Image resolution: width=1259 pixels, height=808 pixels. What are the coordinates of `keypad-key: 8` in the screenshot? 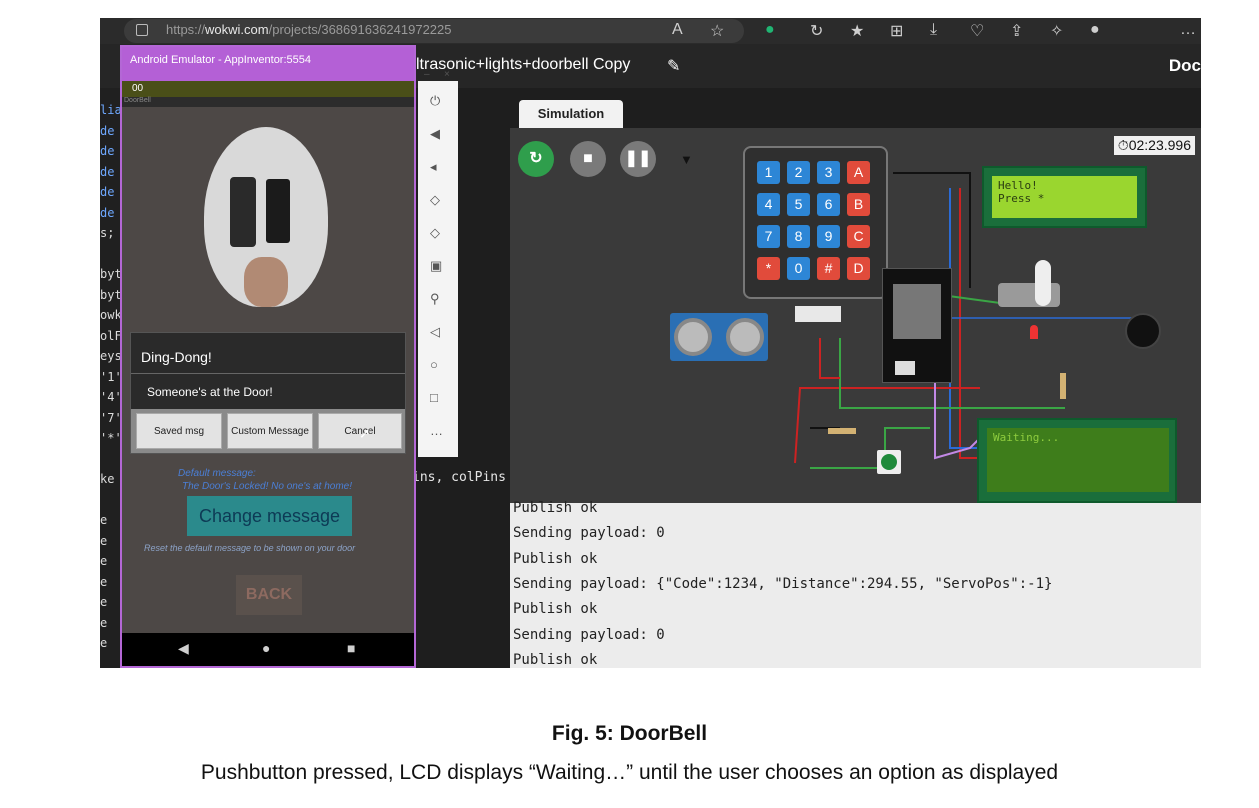 It's located at (798, 236).